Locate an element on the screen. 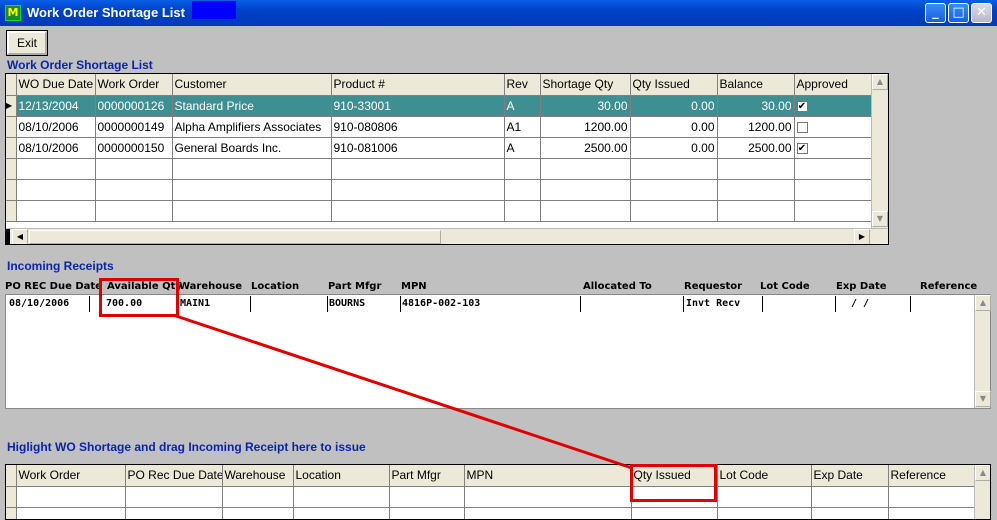 This screenshot has width=997, height=520. cell-wo: 0000000126 is located at coordinates (134, 106).